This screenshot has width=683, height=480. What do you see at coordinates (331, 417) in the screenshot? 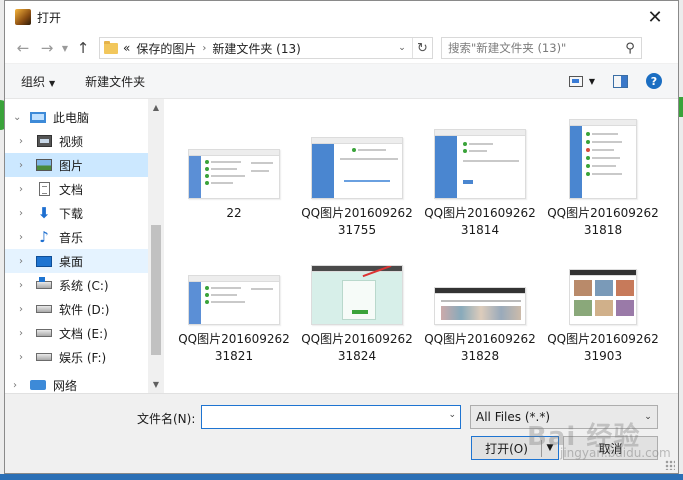
I see `filename-input: ⌄` at bounding box center [331, 417].